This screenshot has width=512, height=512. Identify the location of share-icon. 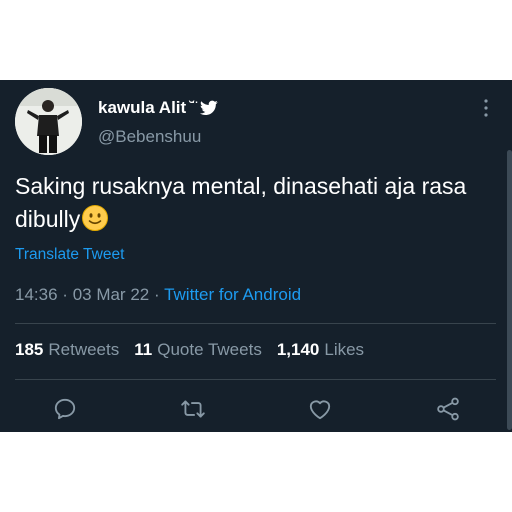
(448, 409).